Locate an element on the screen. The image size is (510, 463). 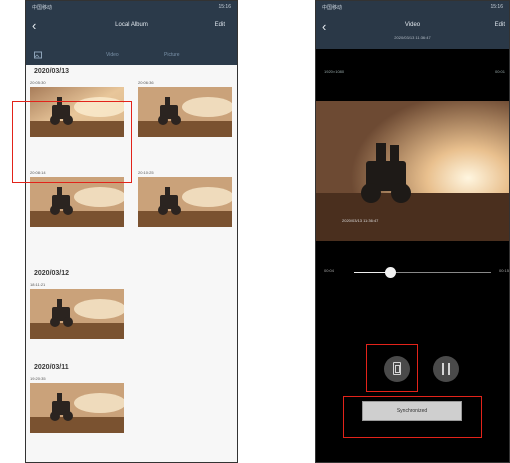
thumbnail-time: 19:20:35 is located at coordinates (38, 378).